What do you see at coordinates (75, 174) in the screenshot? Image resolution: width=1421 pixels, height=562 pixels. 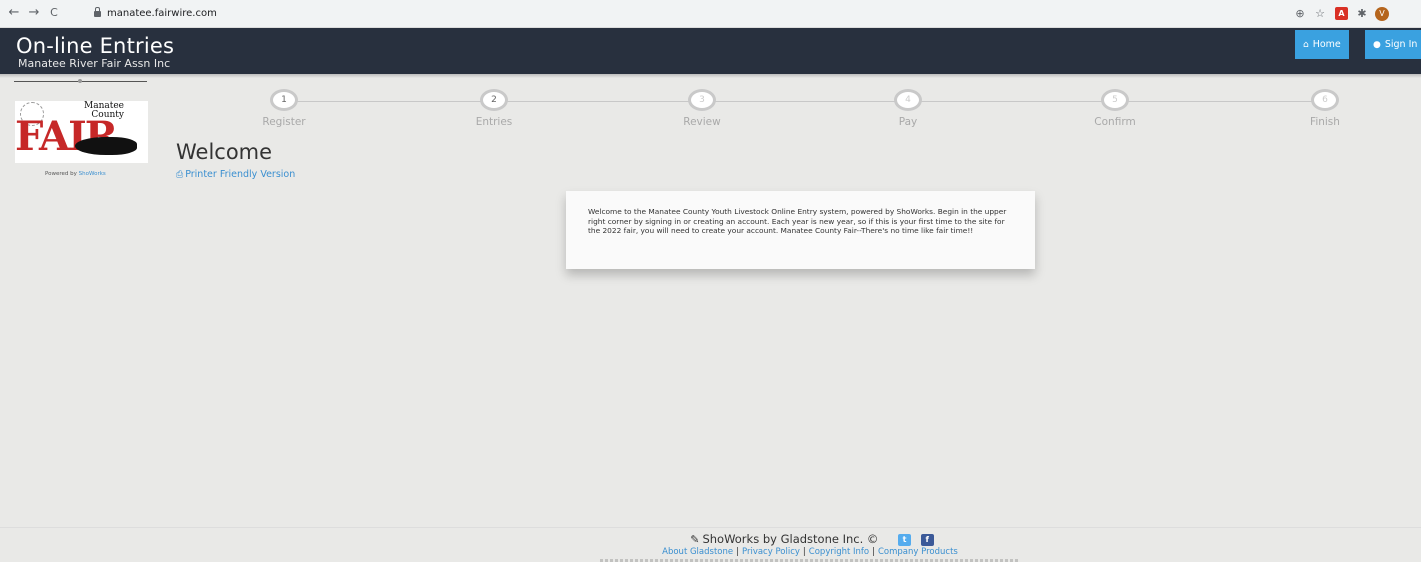 I see `powered-by-text: Powered by ShoWorks` at bounding box center [75, 174].